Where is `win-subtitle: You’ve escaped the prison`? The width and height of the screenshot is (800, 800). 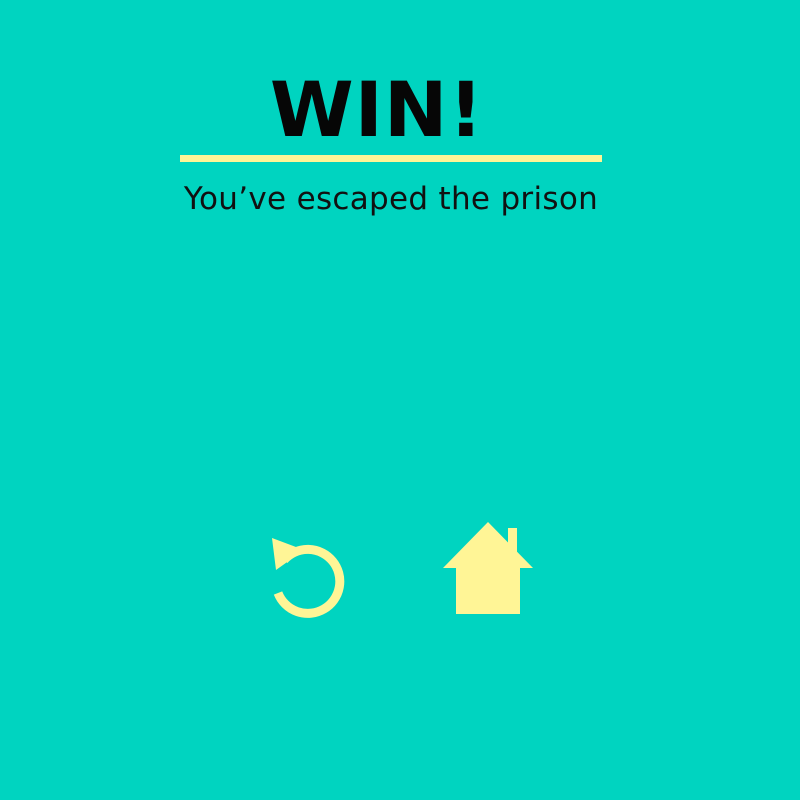 win-subtitle: You’ve escaped the prison is located at coordinates (391, 199).